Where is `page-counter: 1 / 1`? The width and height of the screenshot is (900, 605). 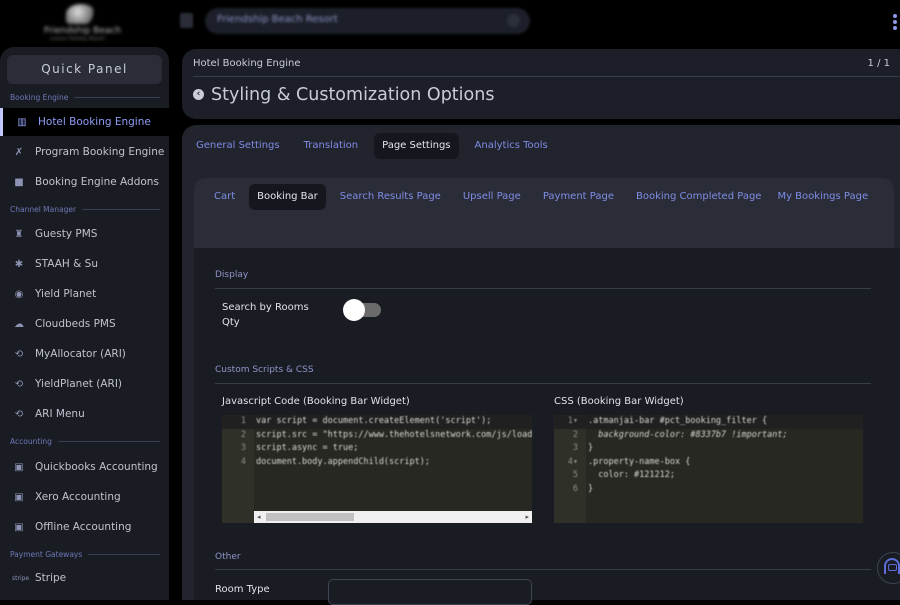 page-counter: 1 / 1 is located at coordinates (878, 63).